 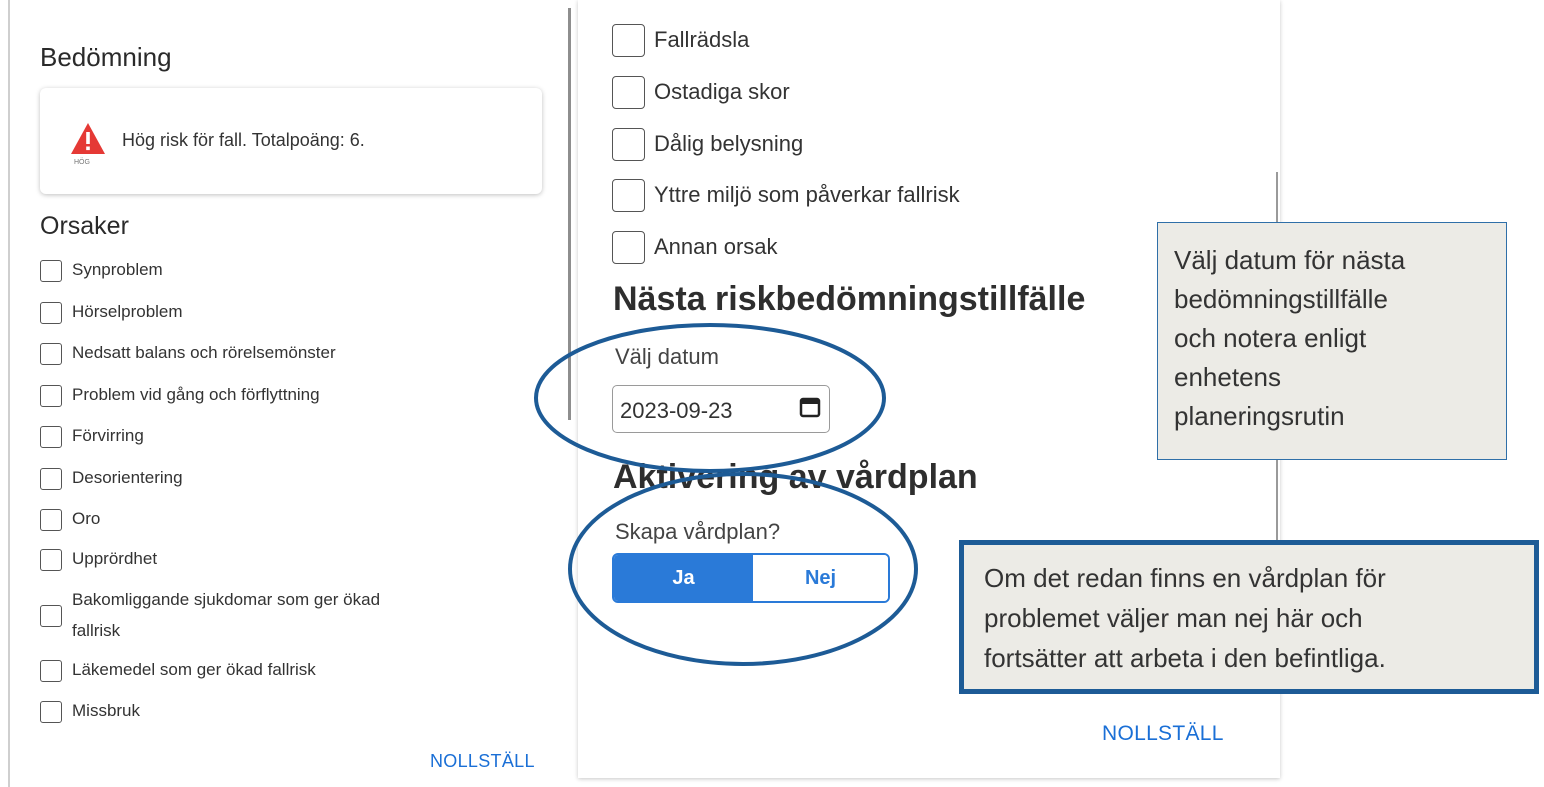 What do you see at coordinates (204, 352) in the screenshot?
I see `checkbox-label: Nedsatt balans och rörelsemönster` at bounding box center [204, 352].